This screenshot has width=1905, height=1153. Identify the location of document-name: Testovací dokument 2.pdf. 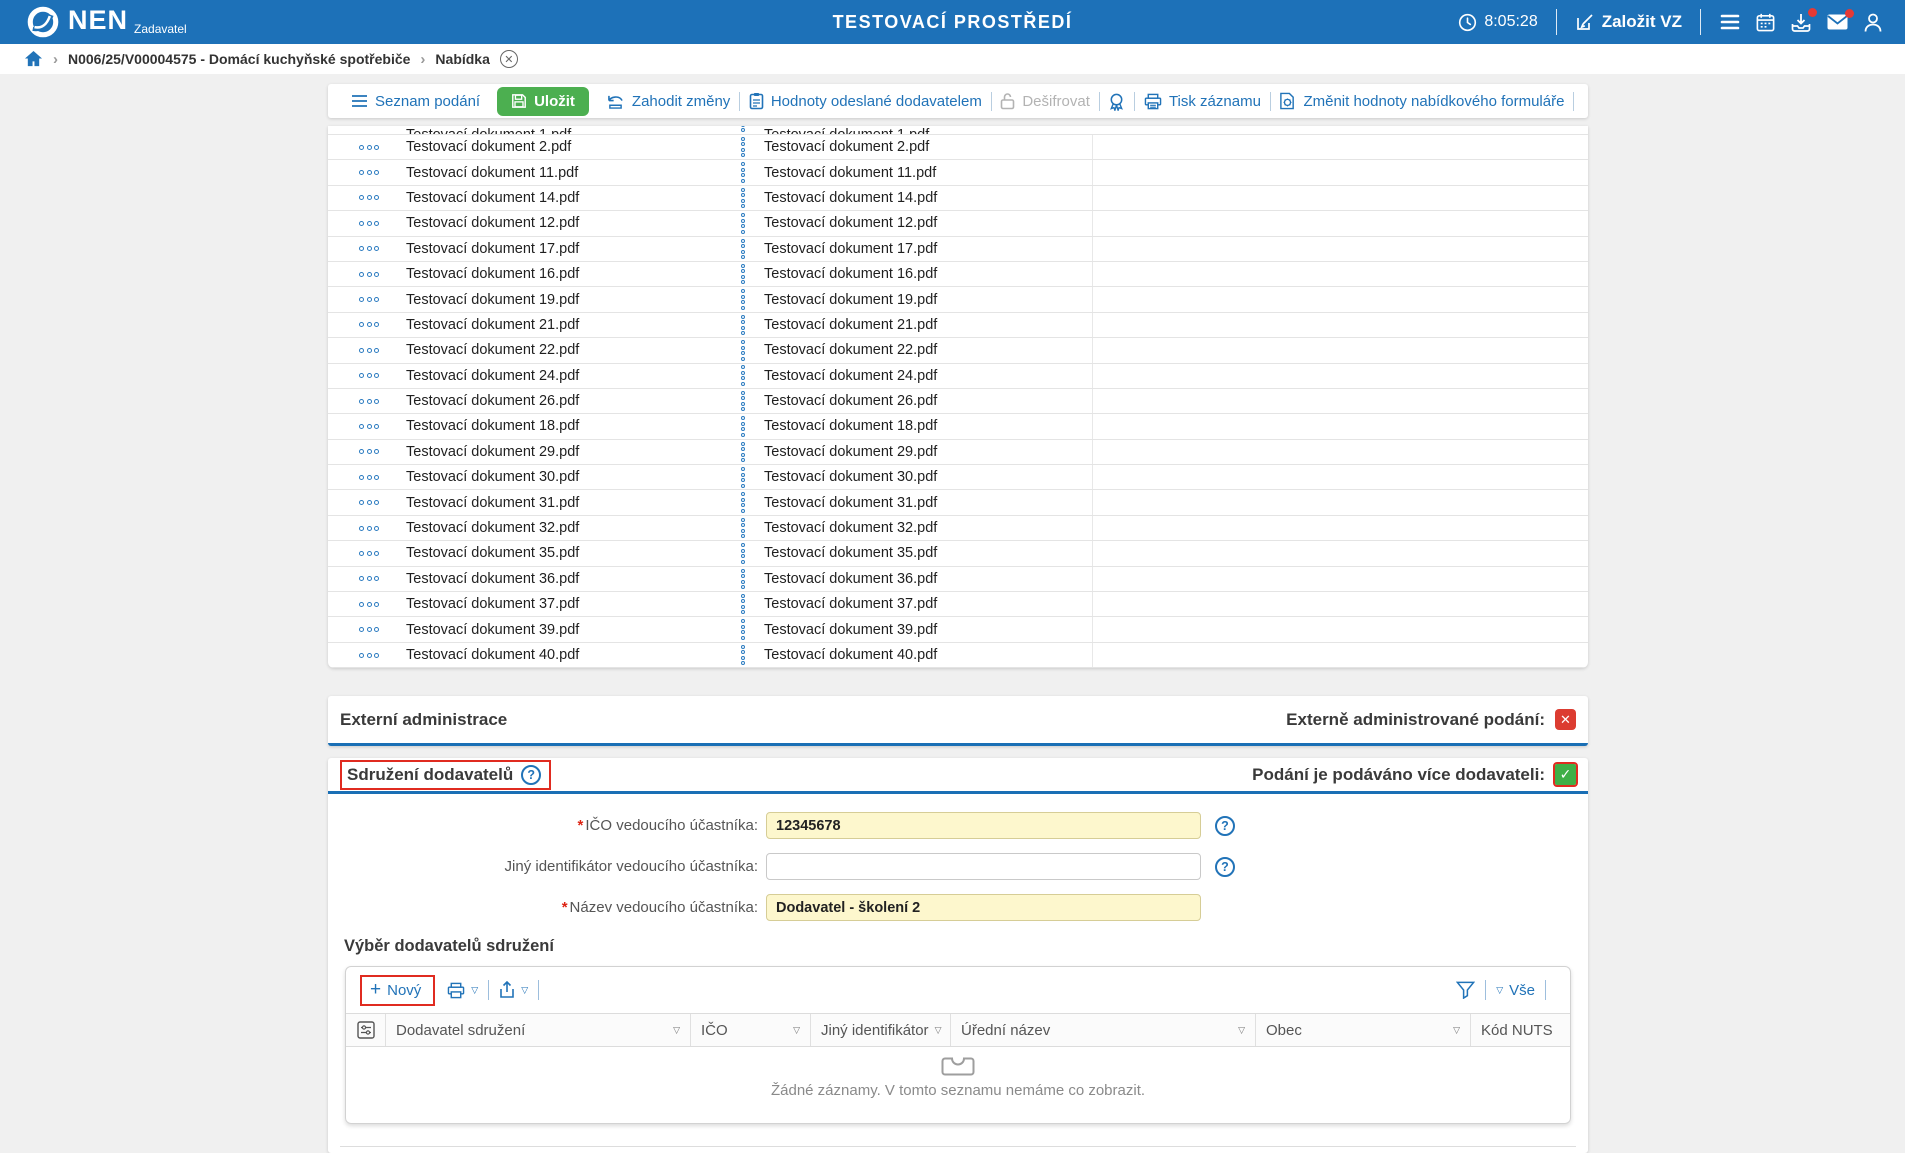
(564, 147).